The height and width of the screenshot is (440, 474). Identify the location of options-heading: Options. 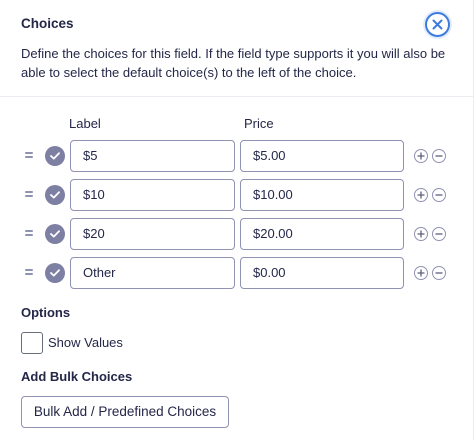
(46, 312).